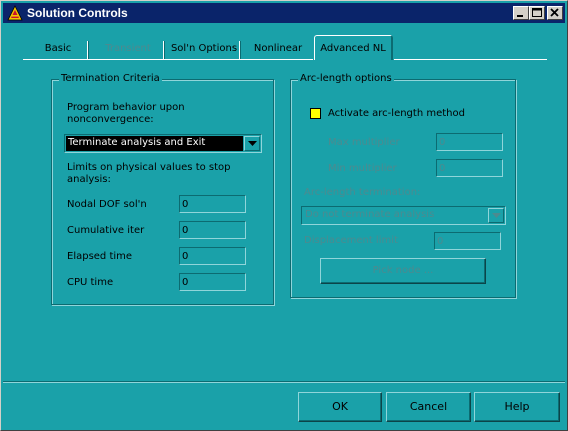 The image size is (568, 431). Describe the element at coordinates (517, 407) in the screenshot. I see `help-button: Help` at that location.